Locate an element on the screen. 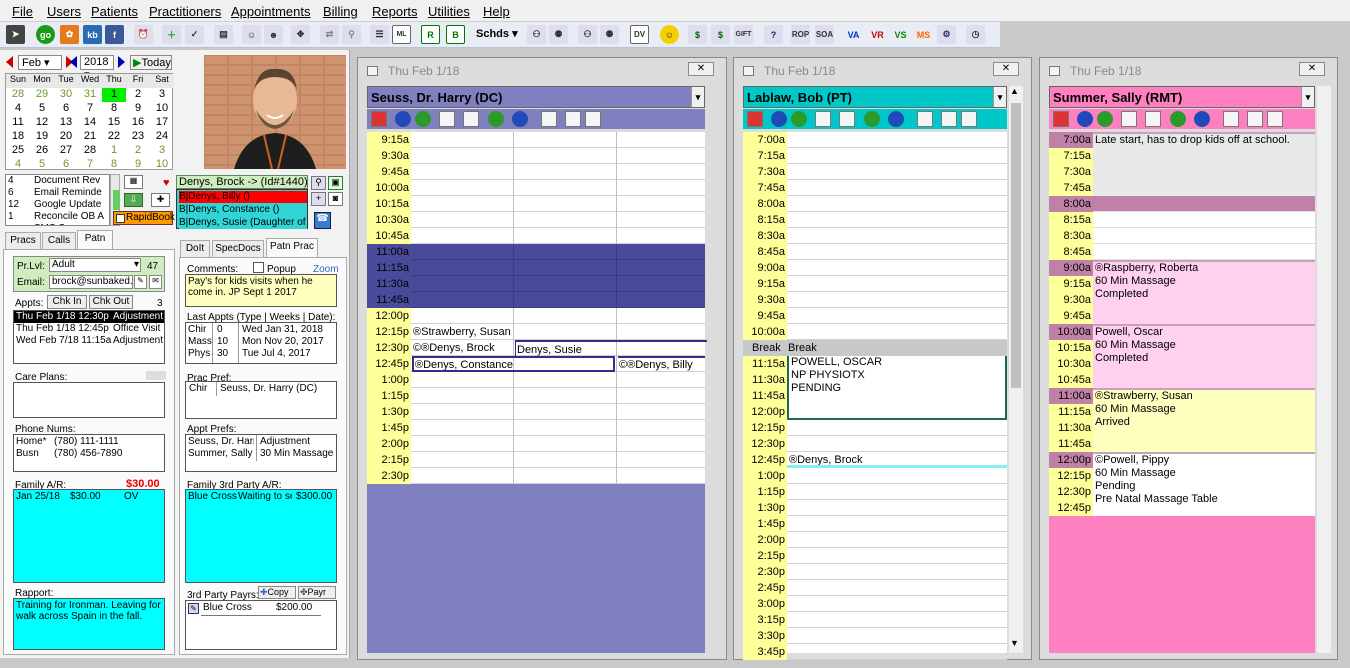 The height and width of the screenshot is (668, 1350). home-icon is located at coordinates (1231, 119).